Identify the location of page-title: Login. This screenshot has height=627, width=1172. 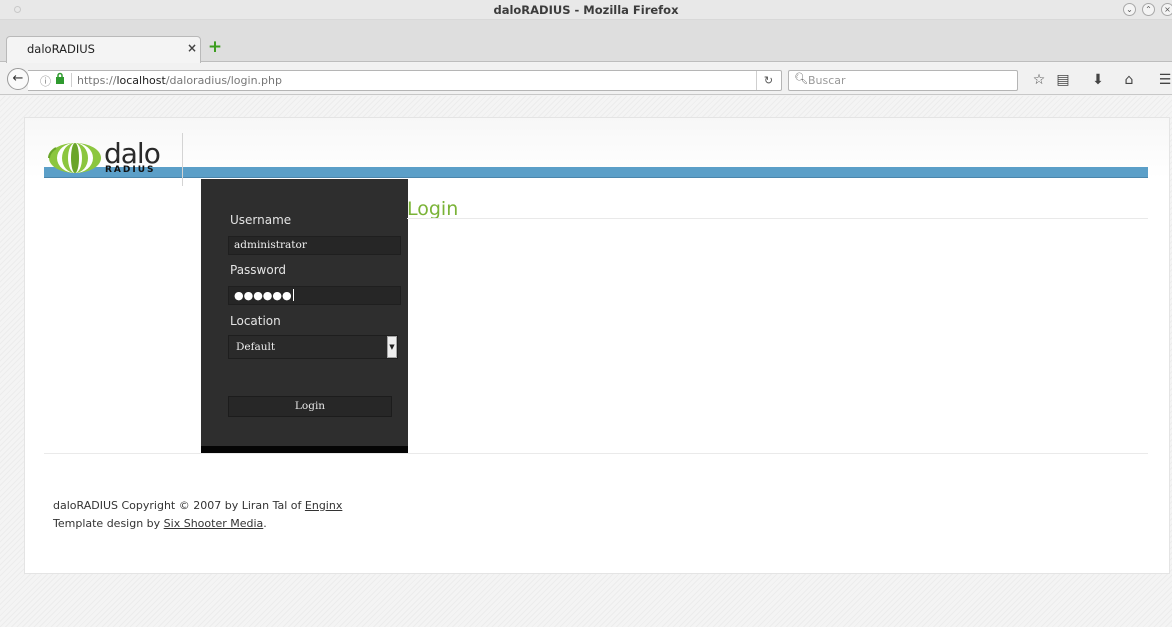
(433, 209).